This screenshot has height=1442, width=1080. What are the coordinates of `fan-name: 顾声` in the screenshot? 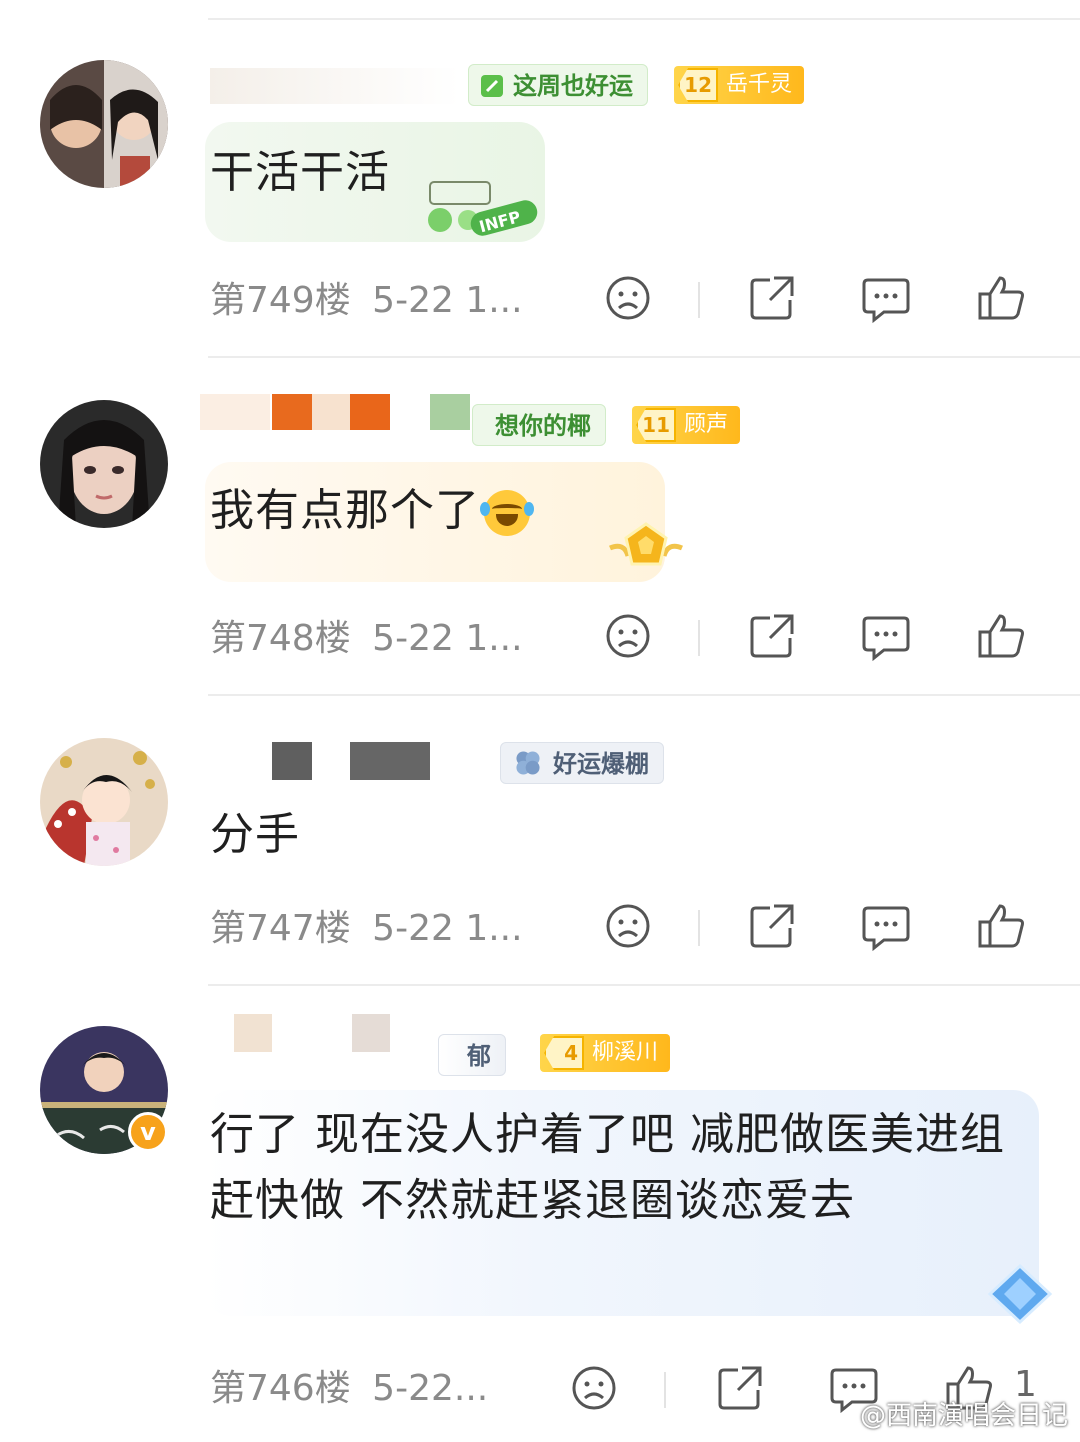 It's located at (706, 424).